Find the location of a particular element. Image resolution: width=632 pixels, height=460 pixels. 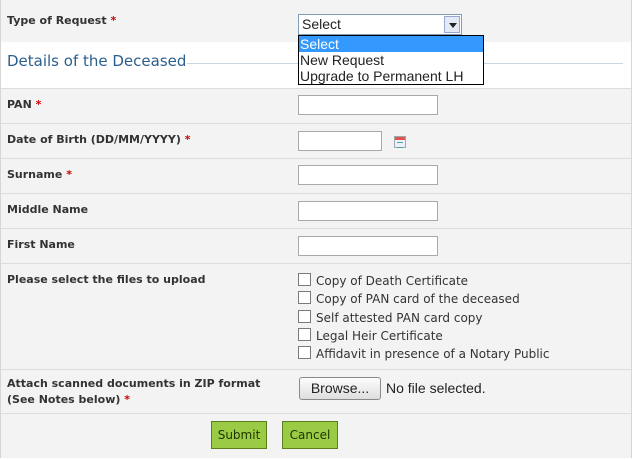

cancel-button: Cancel is located at coordinates (310, 435).